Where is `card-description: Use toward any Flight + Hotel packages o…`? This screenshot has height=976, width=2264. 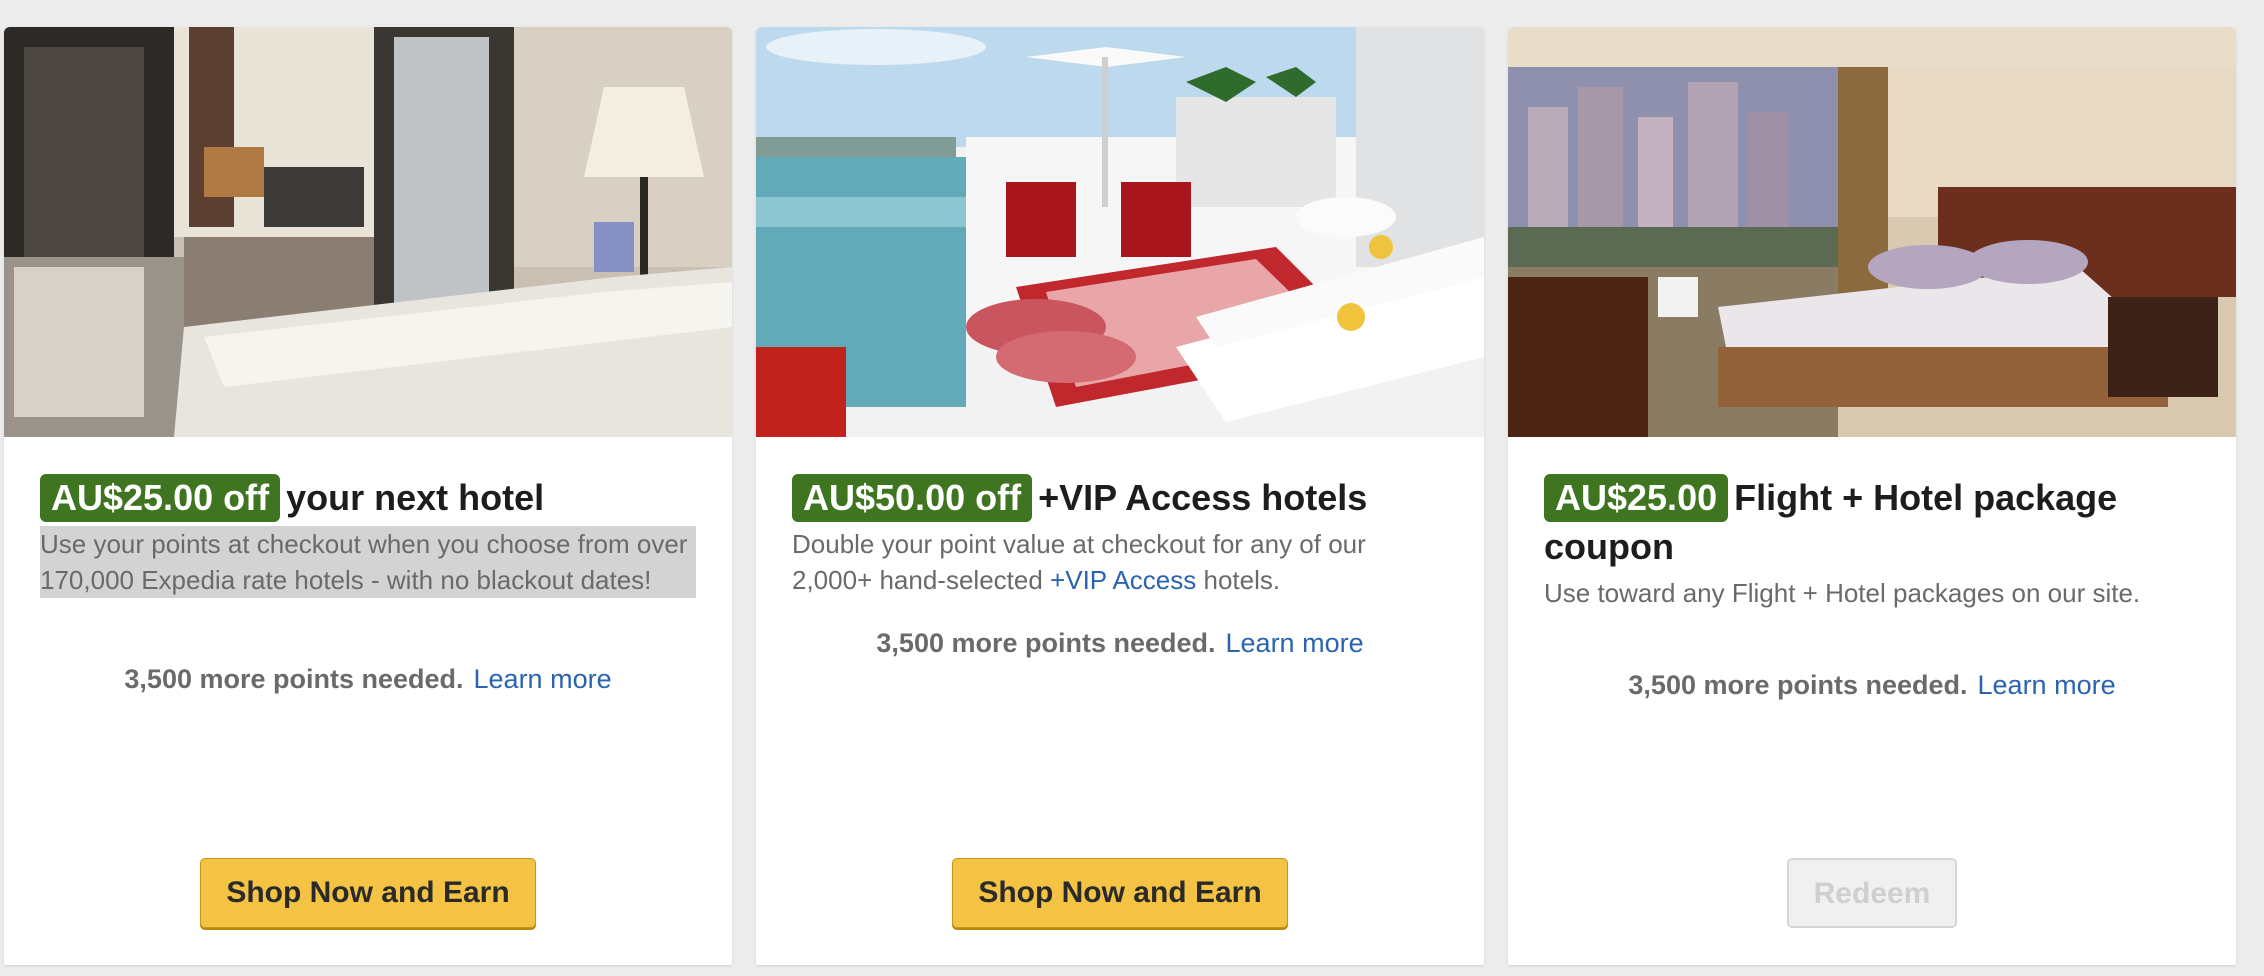
card-description: Use toward any Flight + Hotel packages o… is located at coordinates (1874, 593).